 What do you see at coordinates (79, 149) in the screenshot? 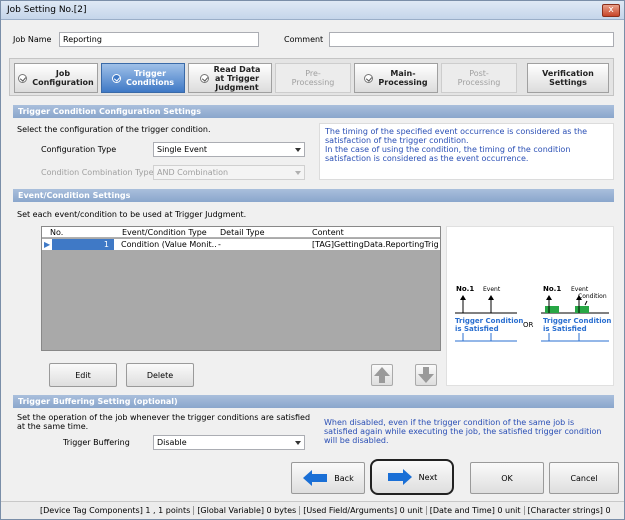
I see `configuration-type-label: Configuration Type` at bounding box center [79, 149].